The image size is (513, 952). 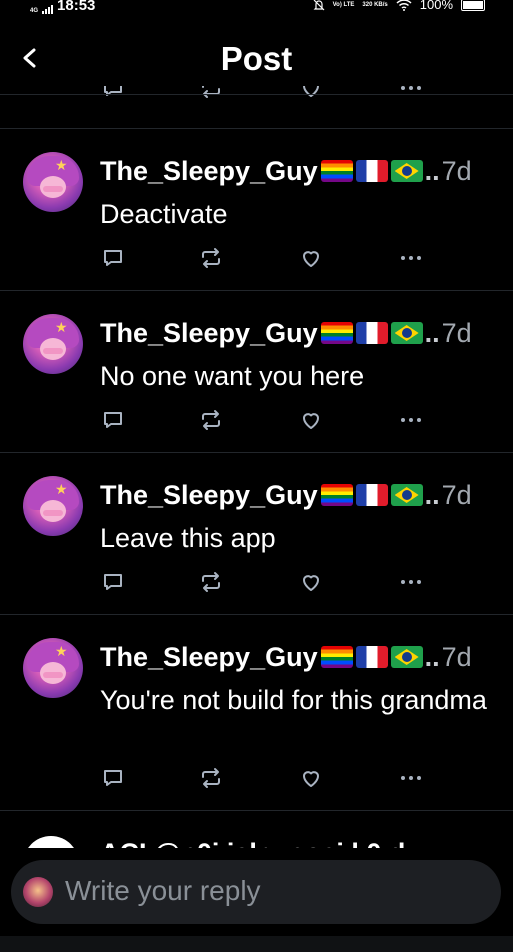 I want to click on network-speed: 320 KB/s, so click(x=375, y=4).